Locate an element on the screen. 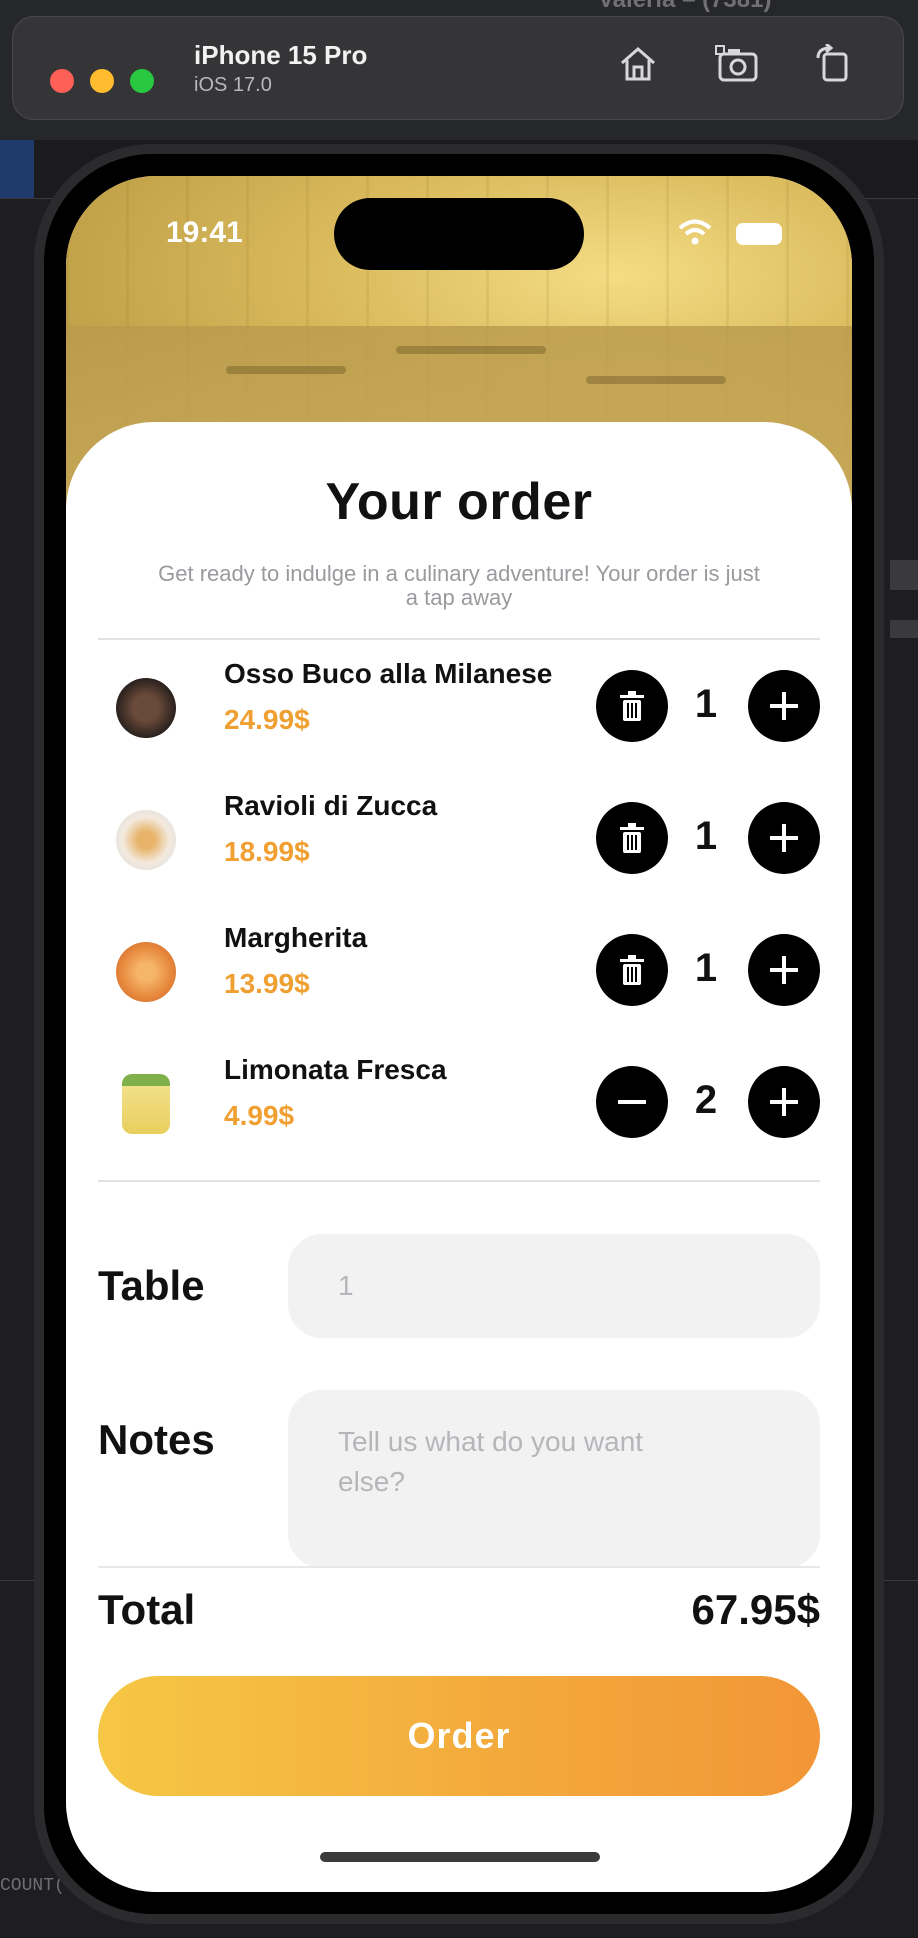 This screenshot has width=918, height=1938. os-version: iOS 17.0 is located at coordinates (233, 85).